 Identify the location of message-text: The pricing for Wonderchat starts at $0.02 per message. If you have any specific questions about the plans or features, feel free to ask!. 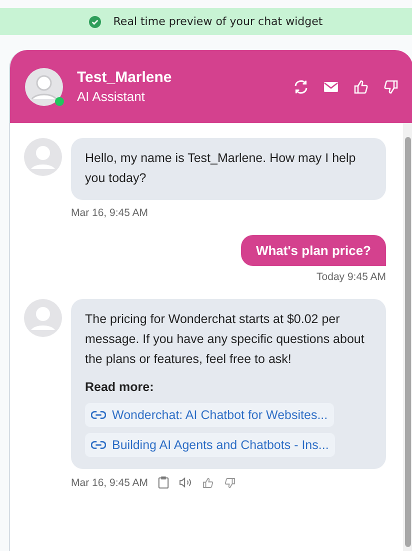
(225, 339).